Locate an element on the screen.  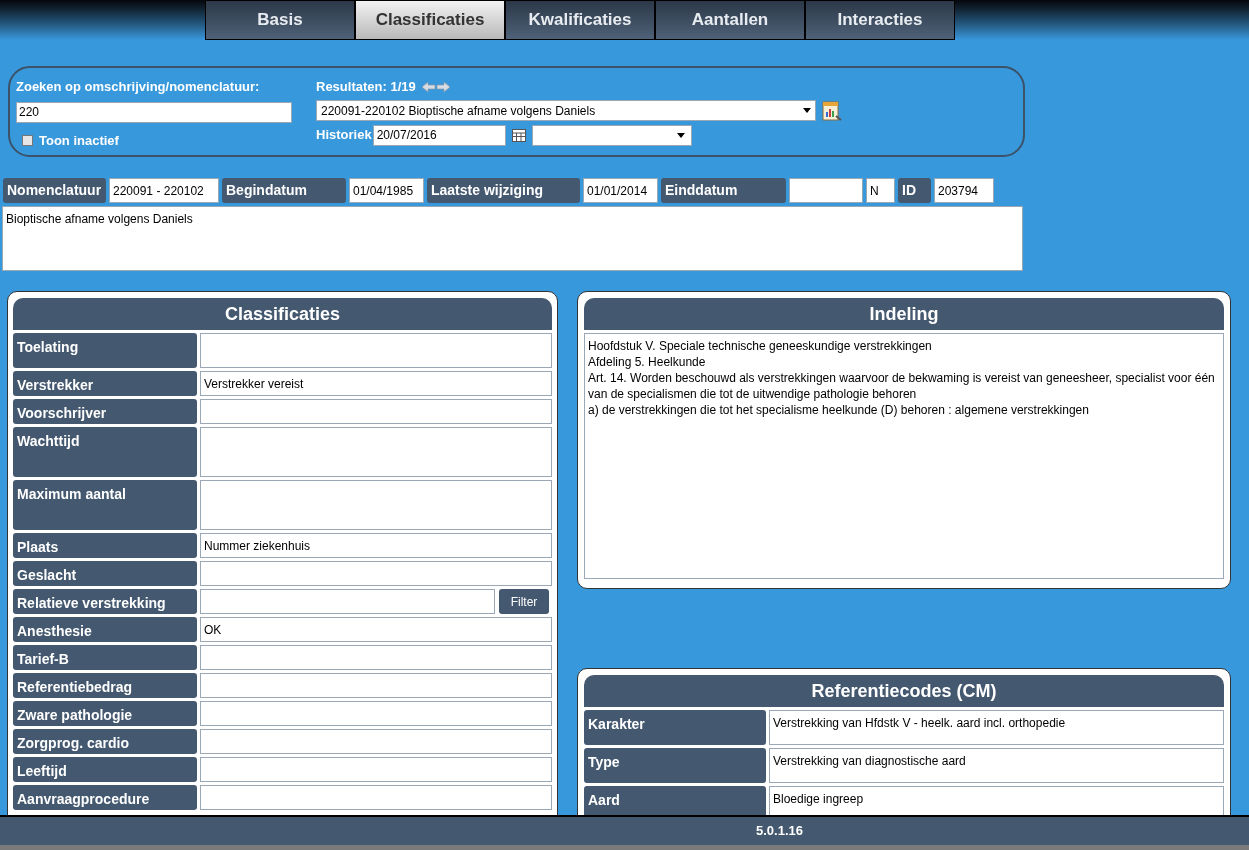
field-value: N is located at coordinates (880, 190).